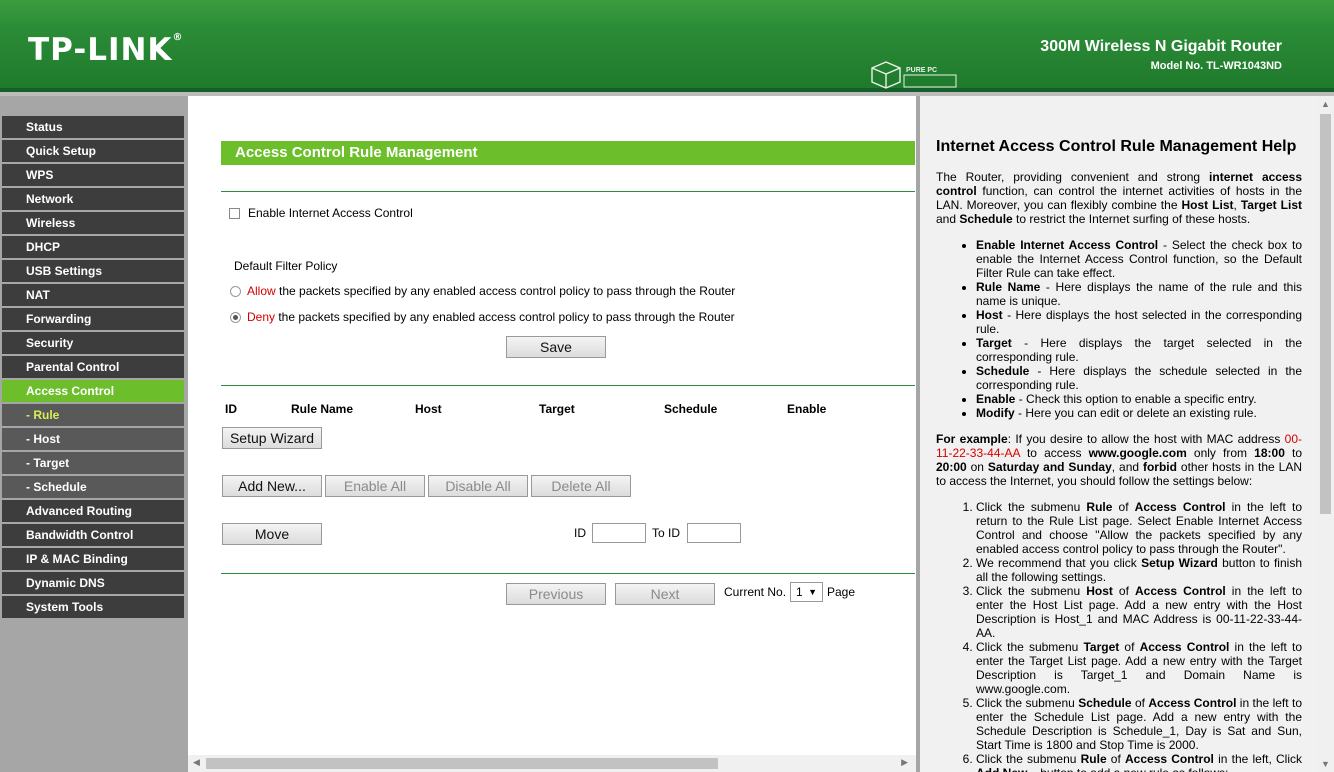 This screenshot has width=1334, height=772. What do you see at coordinates (93, 463) in the screenshot?
I see `sidebar-subitem-target: - Target` at bounding box center [93, 463].